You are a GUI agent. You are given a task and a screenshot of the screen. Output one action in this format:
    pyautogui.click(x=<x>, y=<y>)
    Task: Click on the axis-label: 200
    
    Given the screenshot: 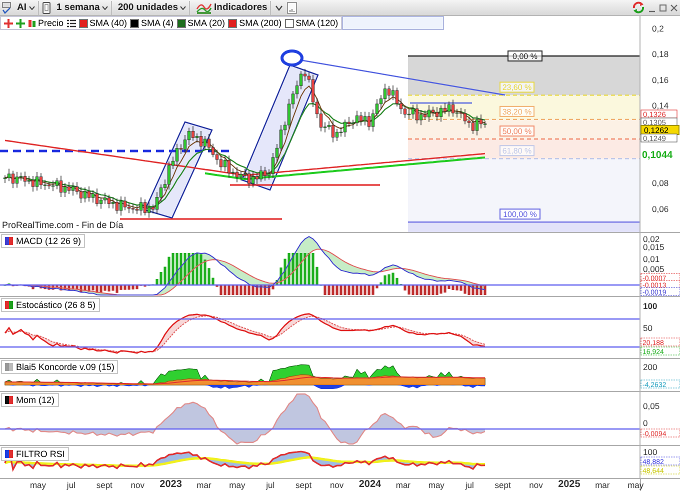 What is the action you would take?
    pyautogui.click(x=650, y=367)
    